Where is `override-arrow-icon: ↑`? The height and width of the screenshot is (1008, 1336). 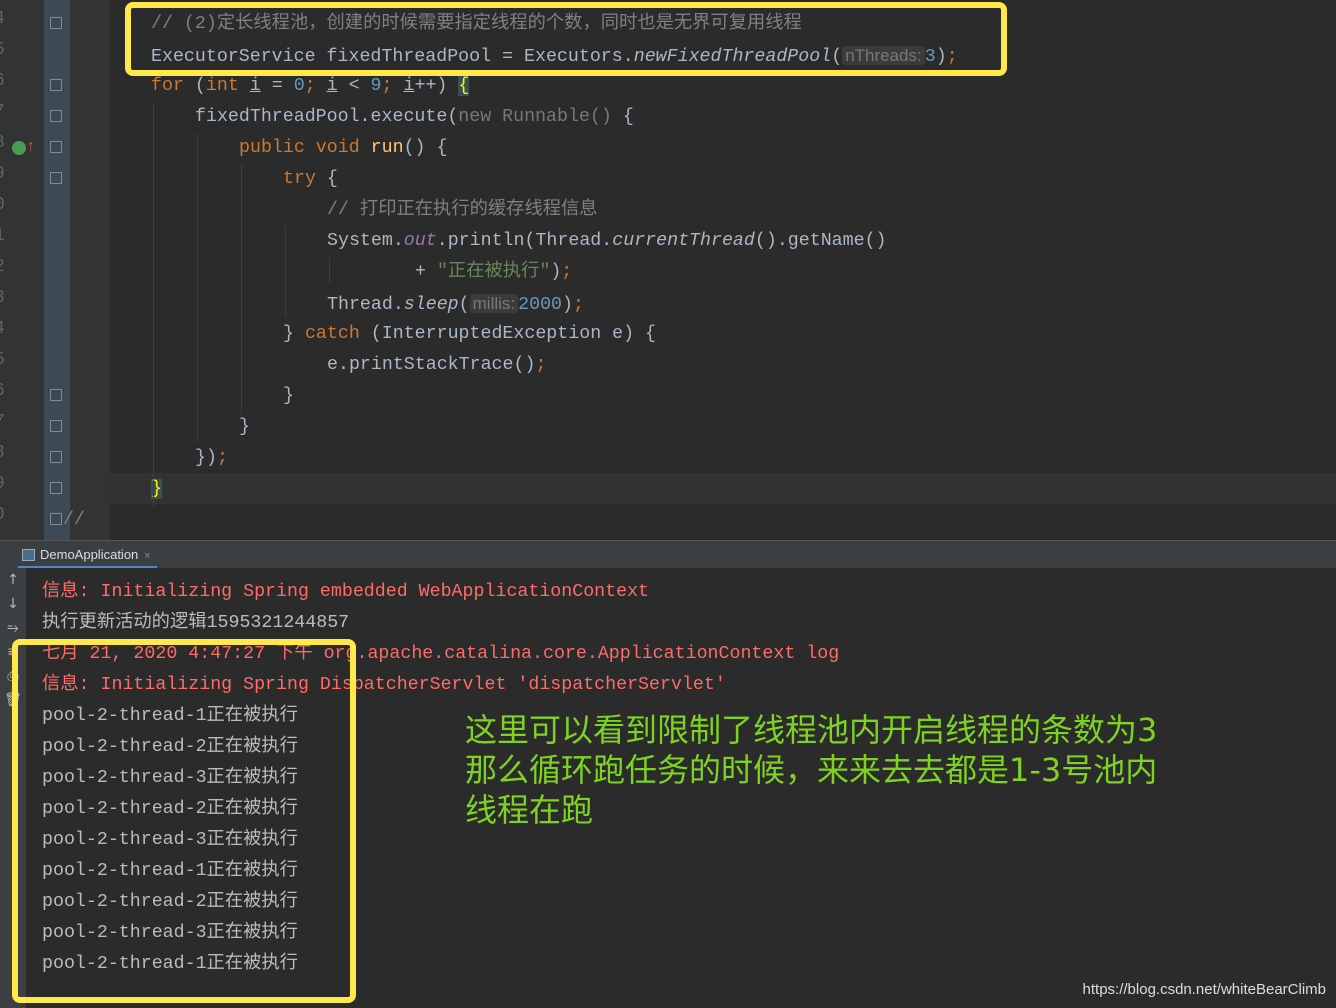 override-arrow-icon: ↑ is located at coordinates (31, 147).